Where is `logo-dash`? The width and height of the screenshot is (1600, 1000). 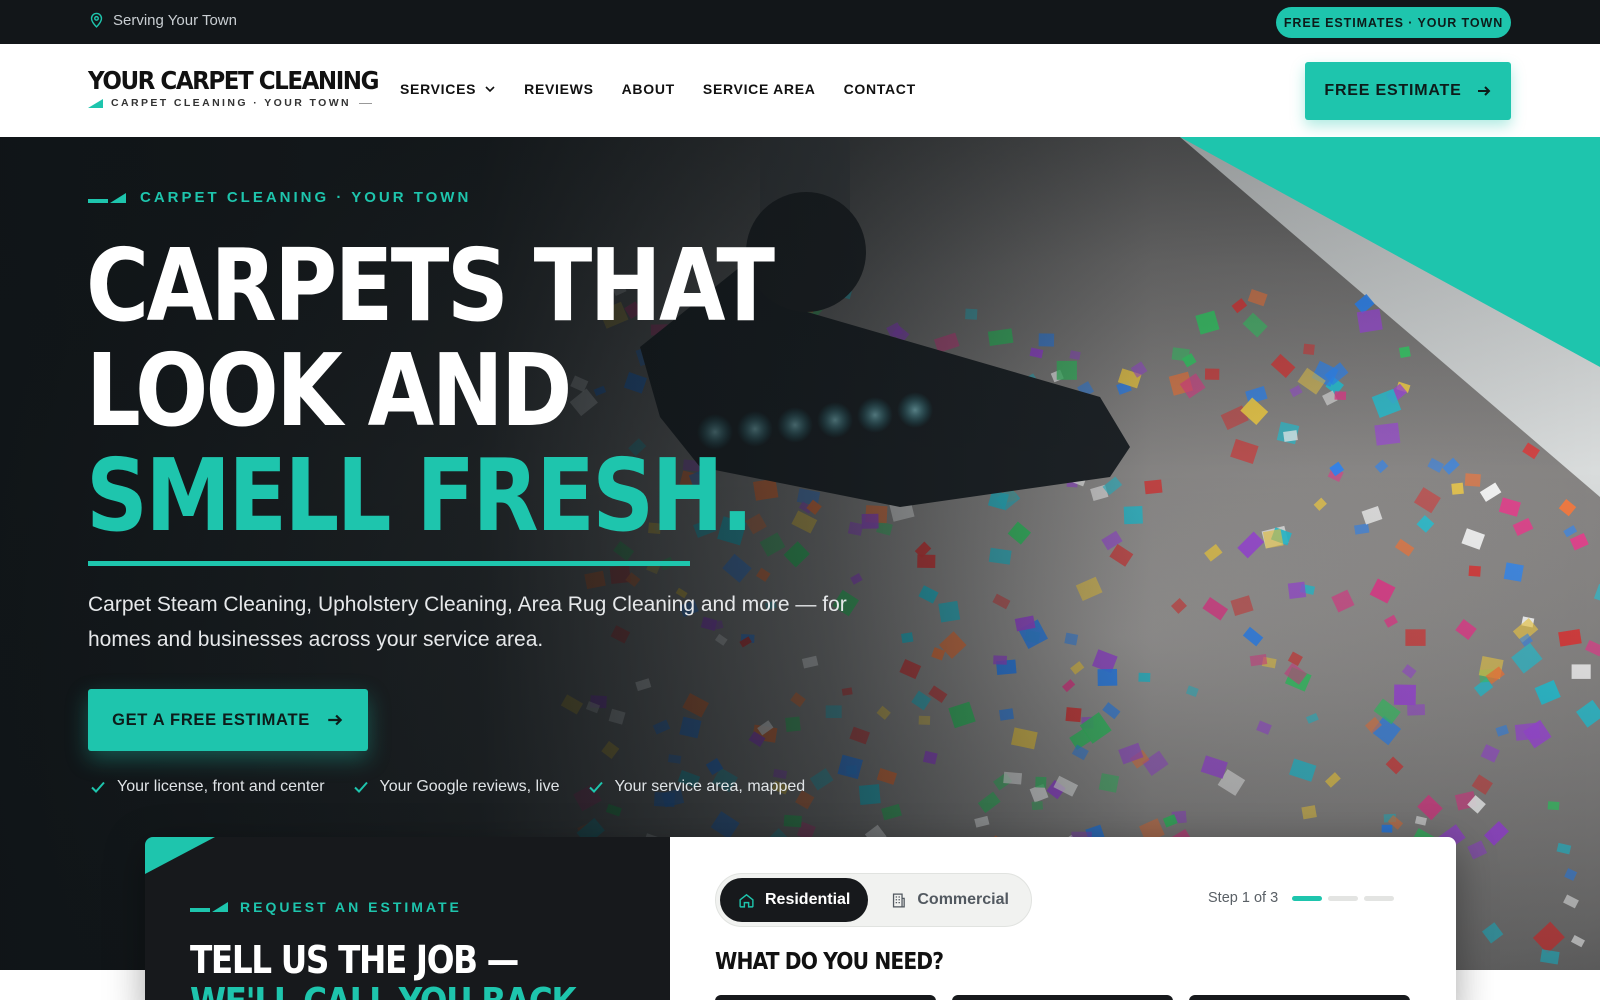 logo-dash is located at coordinates (365, 103).